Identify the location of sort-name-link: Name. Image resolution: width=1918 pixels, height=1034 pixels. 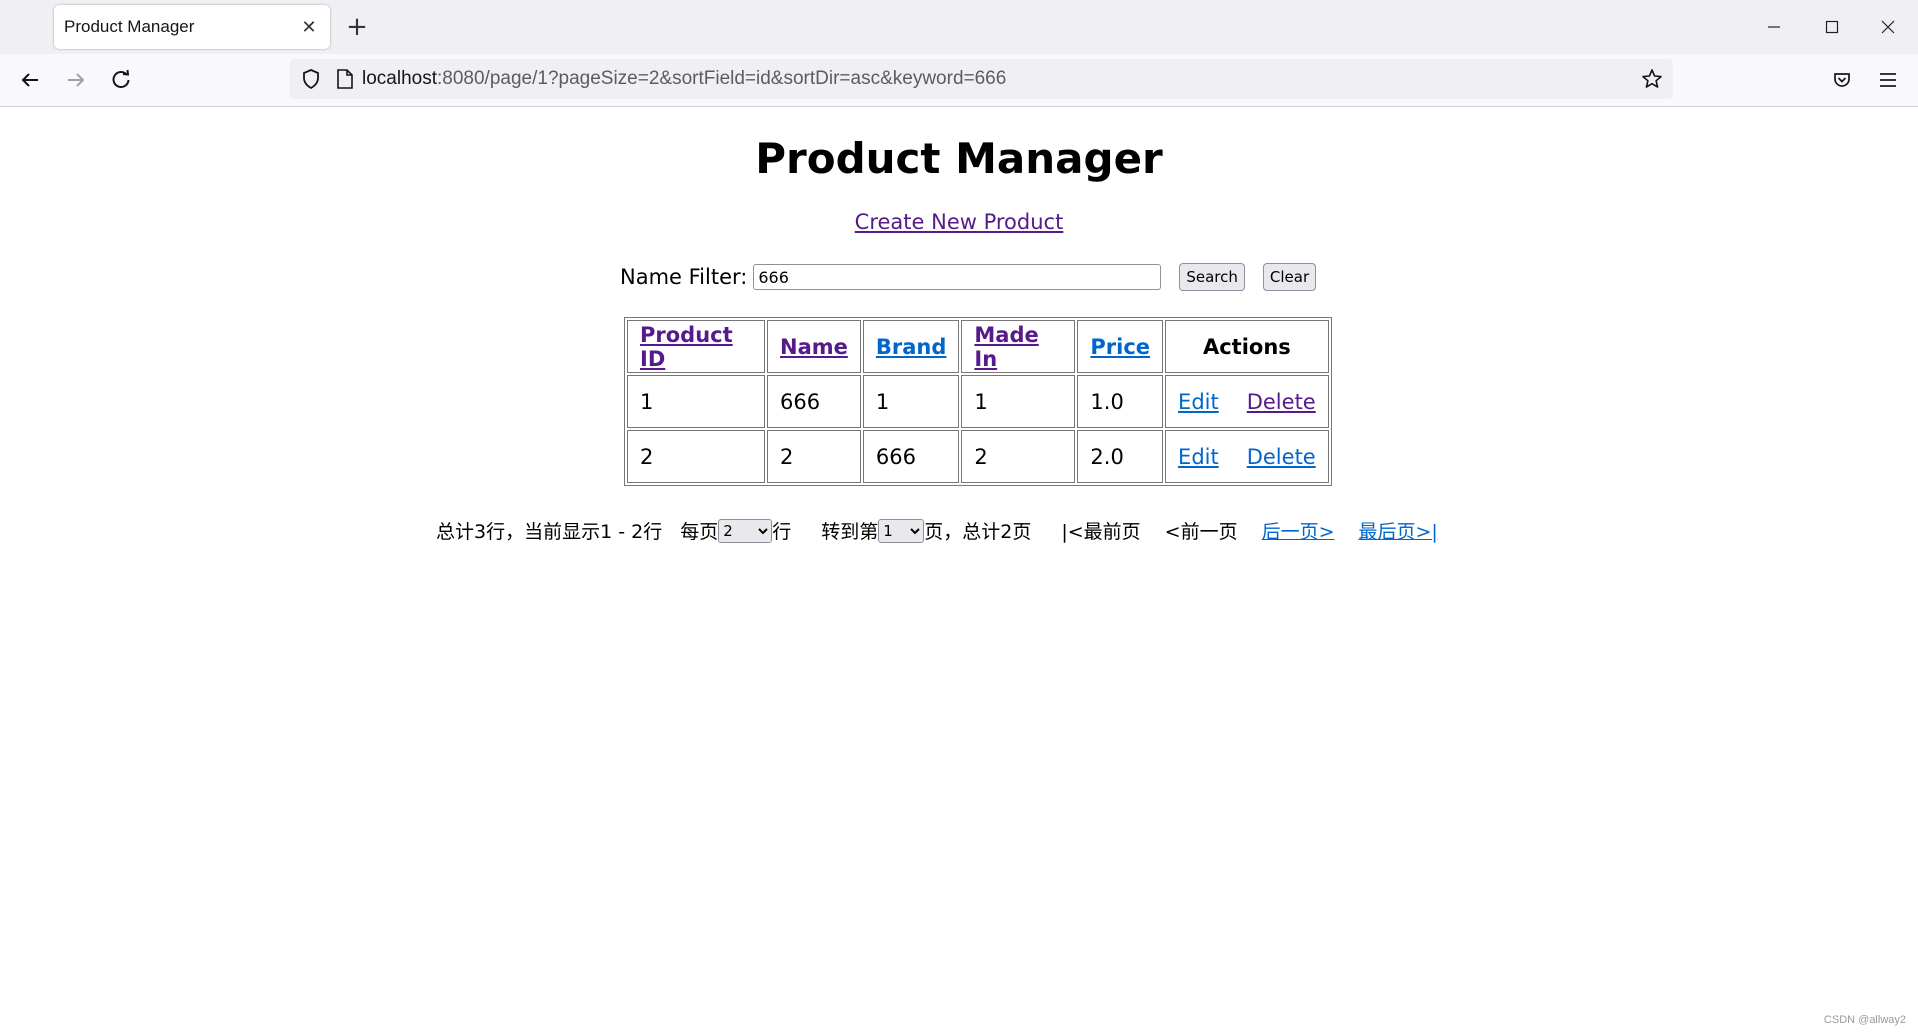
(814, 347).